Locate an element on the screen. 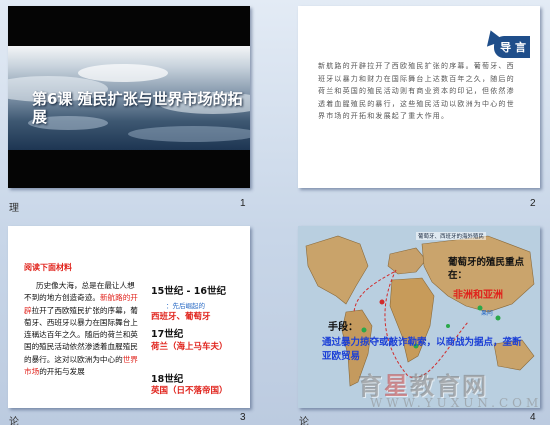  map-place-label: 果阿 is located at coordinates (487, 313).